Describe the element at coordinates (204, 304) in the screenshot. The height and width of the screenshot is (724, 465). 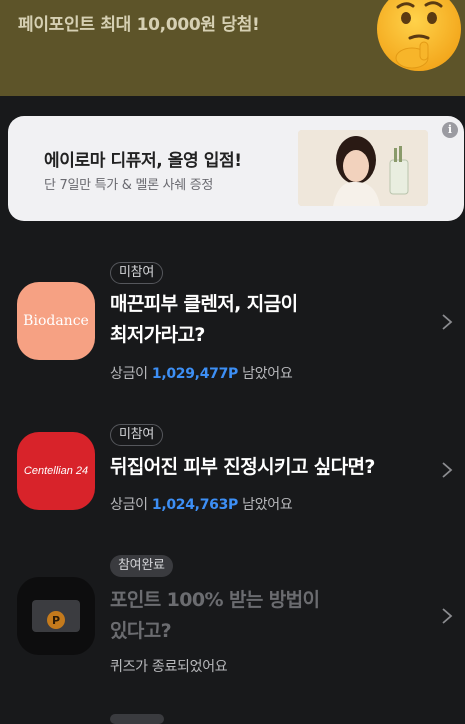
I see `quiz-title-line: 매끈피부 클렌저, 지금이` at that location.